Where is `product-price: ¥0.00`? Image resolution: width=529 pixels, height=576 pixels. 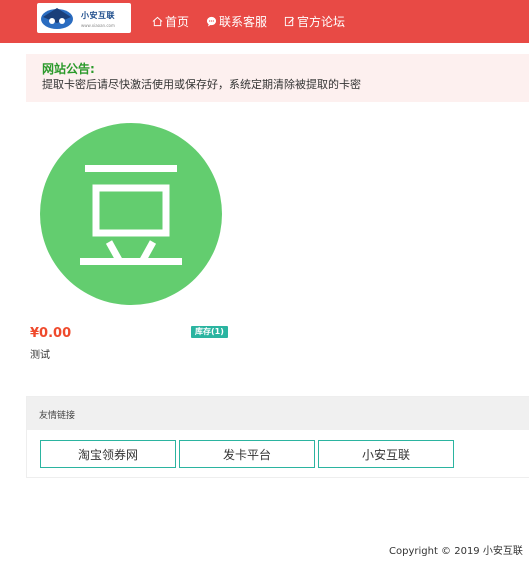 product-price: ¥0.00 is located at coordinates (51, 333).